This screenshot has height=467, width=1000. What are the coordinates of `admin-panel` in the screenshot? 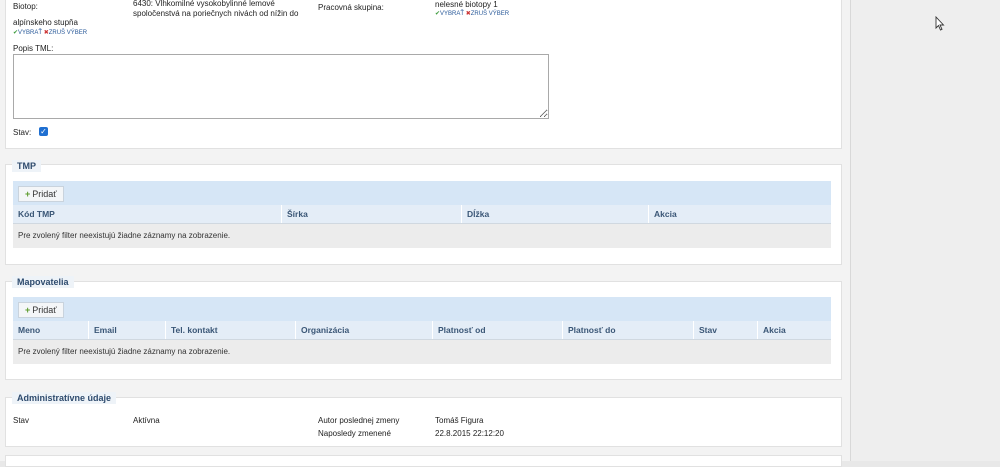 It's located at (423, 422).